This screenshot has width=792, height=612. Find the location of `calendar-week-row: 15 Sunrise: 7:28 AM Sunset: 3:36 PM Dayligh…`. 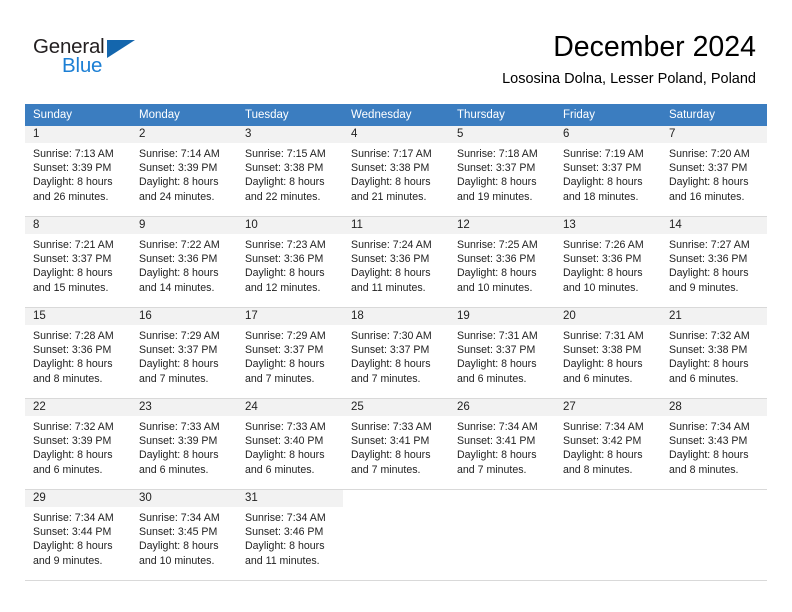

calendar-week-row: 15 Sunrise: 7:28 AM Sunset: 3:36 PM Dayligh… is located at coordinates (396, 353).